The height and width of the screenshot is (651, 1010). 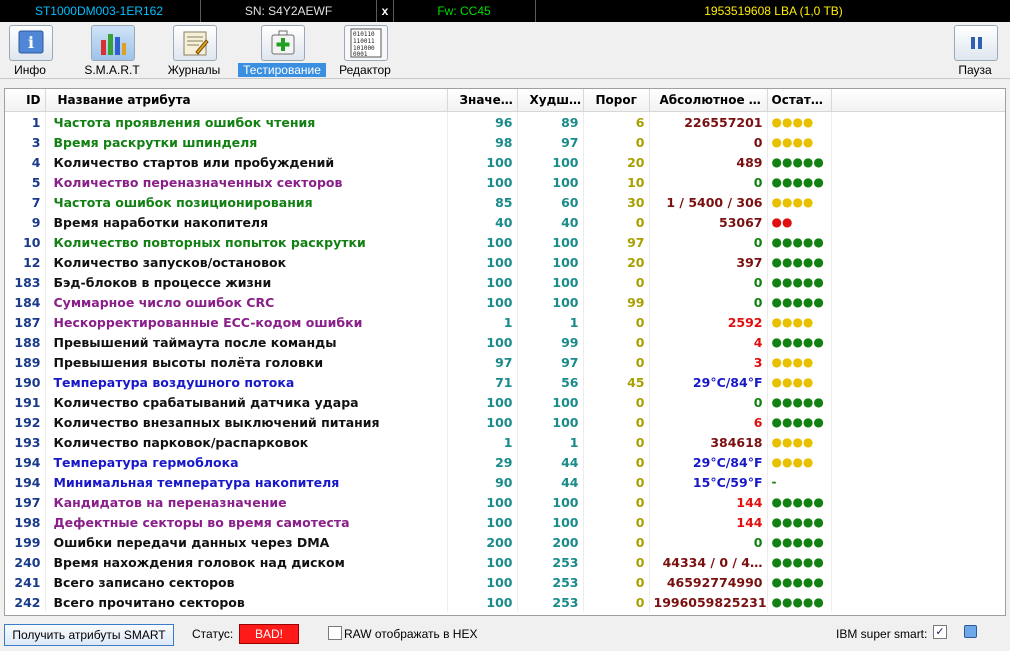 I want to click on info-button: i Инфо, so click(x=30, y=51).